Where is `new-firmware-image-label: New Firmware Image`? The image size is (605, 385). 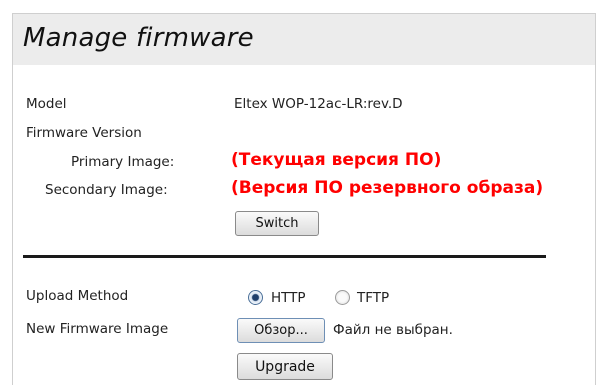
new-firmware-image-label: New Firmware Image is located at coordinates (97, 329).